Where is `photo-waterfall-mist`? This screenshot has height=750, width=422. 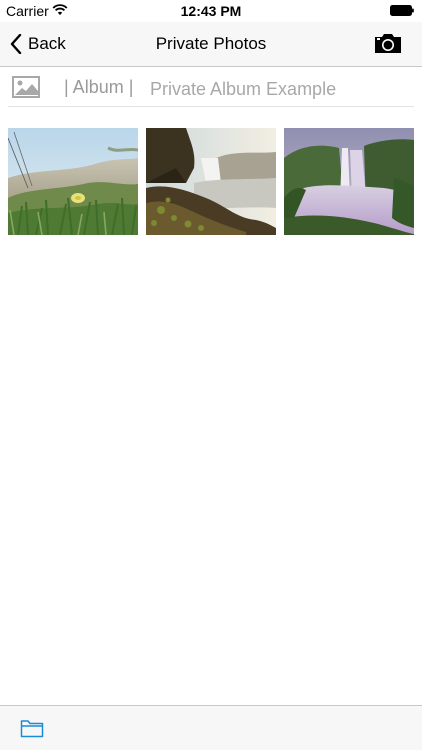 photo-waterfall-mist is located at coordinates (349, 181).